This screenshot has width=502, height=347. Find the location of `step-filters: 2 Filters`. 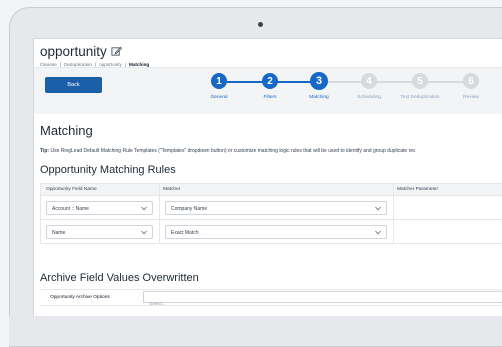

step-filters: 2 Filters is located at coordinates (270, 86).